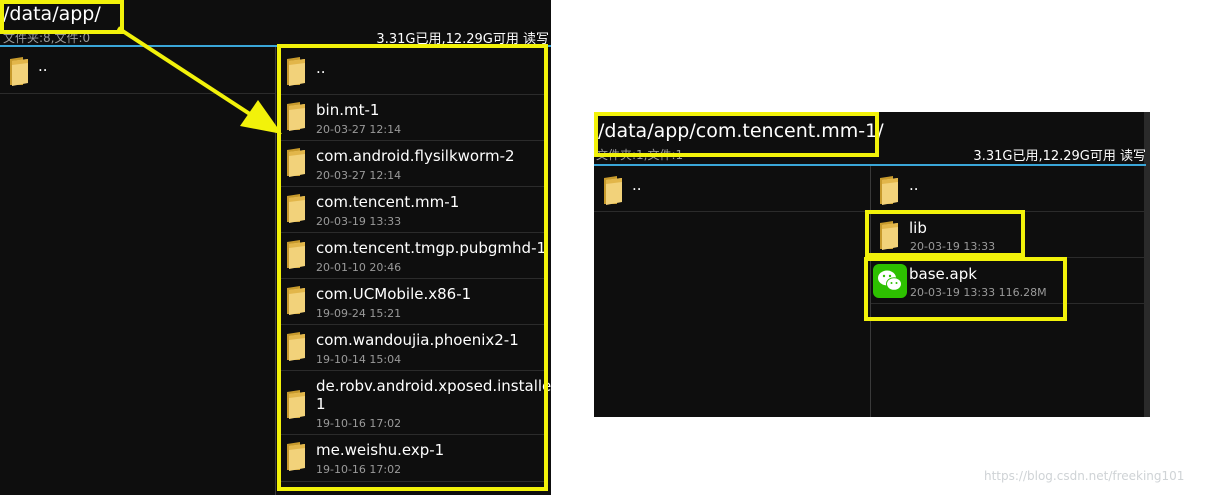 This screenshot has height=495, width=1219. Describe the element at coordinates (1084, 476) in the screenshot. I see `watermark: https://blog.csdn.net/freeking101` at that location.